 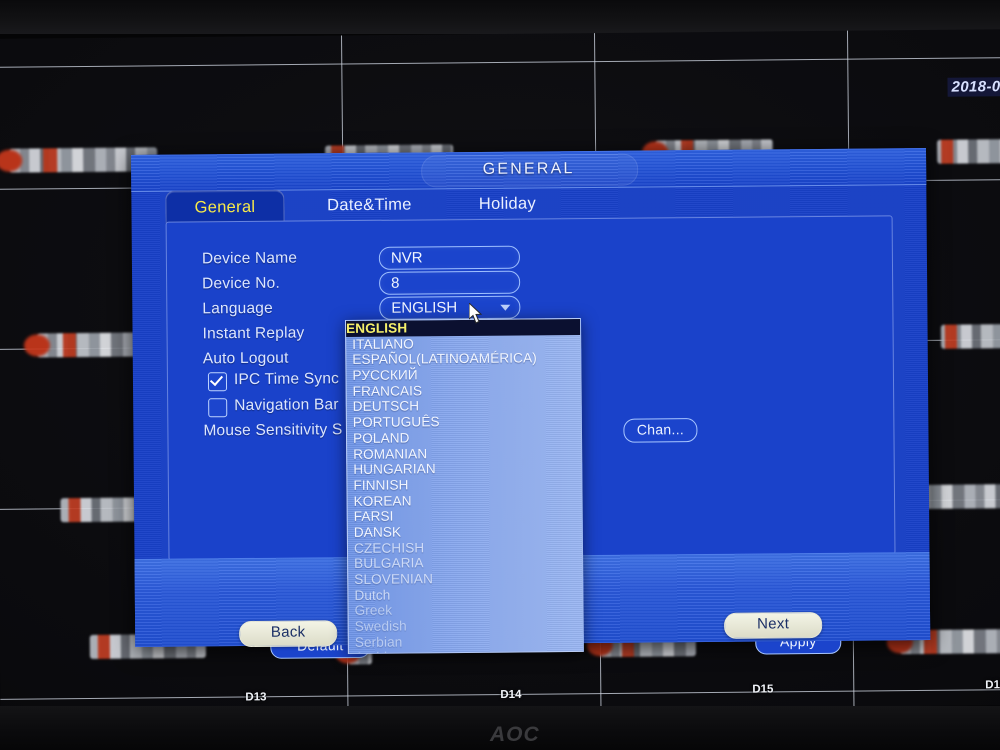 What do you see at coordinates (241, 283) in the screenshot?
I see `label-device-no: Device No.` at bounding box center [241, 283].